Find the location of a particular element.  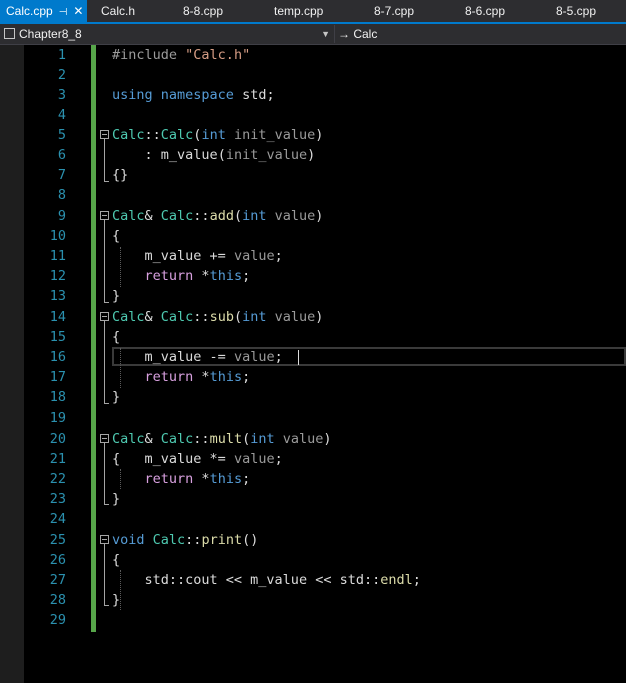

line-number: 1 is located at coordinates (61, 55).